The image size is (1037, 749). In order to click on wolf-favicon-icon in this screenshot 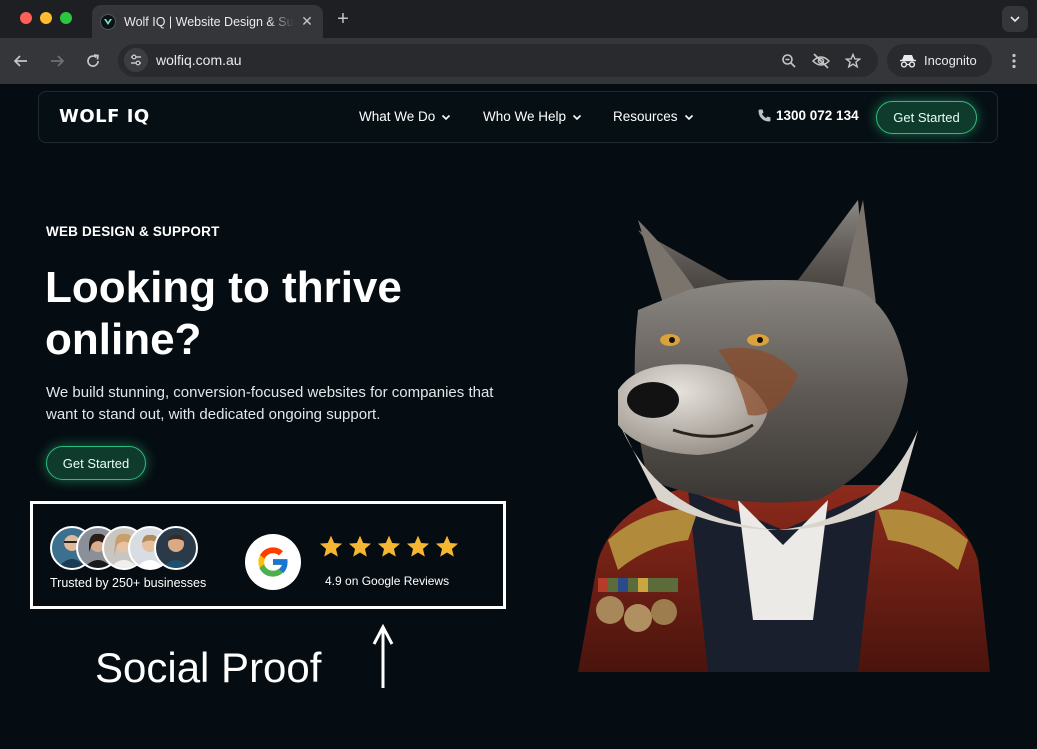, I will do `click(108, 21)`.